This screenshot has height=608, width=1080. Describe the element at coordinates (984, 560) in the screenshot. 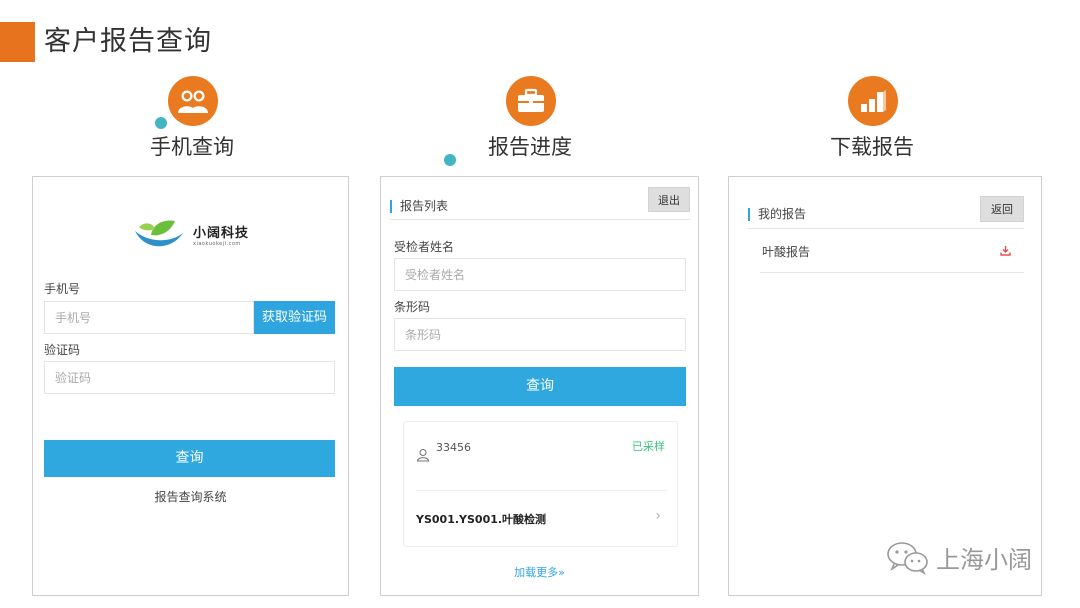

I see `watermark-text: 上海小阔` at that location.